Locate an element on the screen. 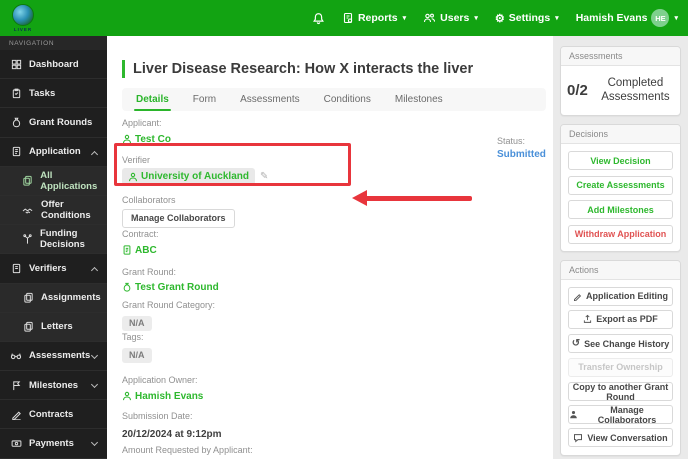 The height and width of the screenshot is (459, 688). button-label: Copy to another Grant Round is located at coordinates (620, 391).